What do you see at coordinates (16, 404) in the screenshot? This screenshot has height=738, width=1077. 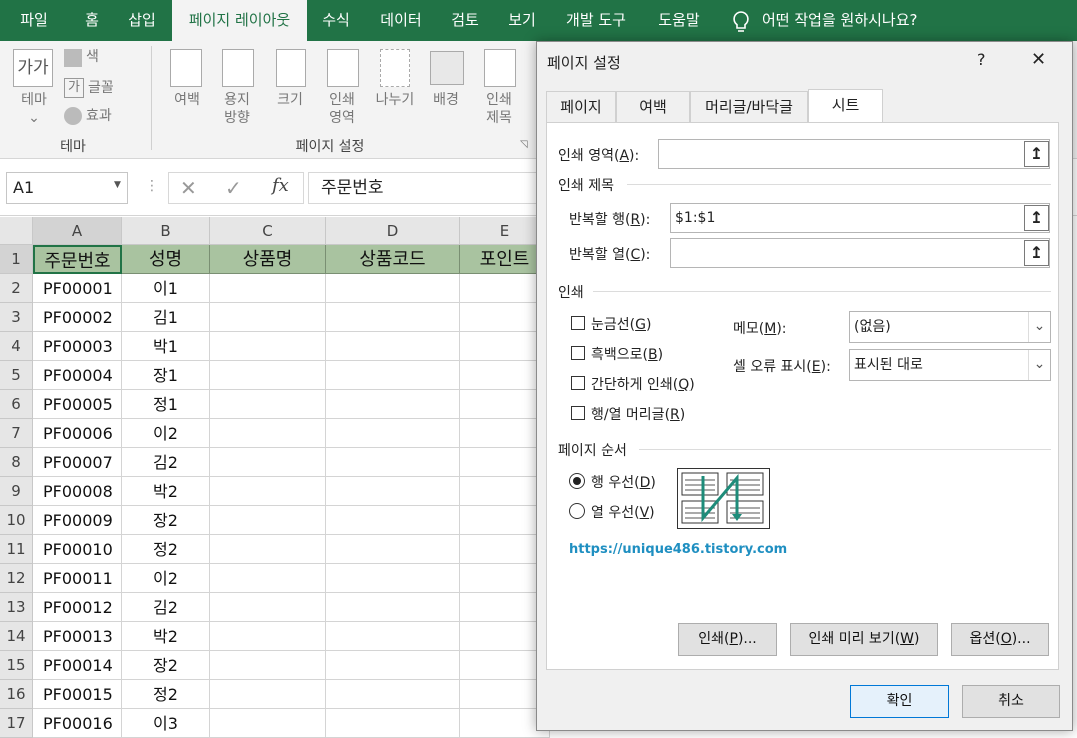 I see `row-header: 6` at bounding box center [16, 404].